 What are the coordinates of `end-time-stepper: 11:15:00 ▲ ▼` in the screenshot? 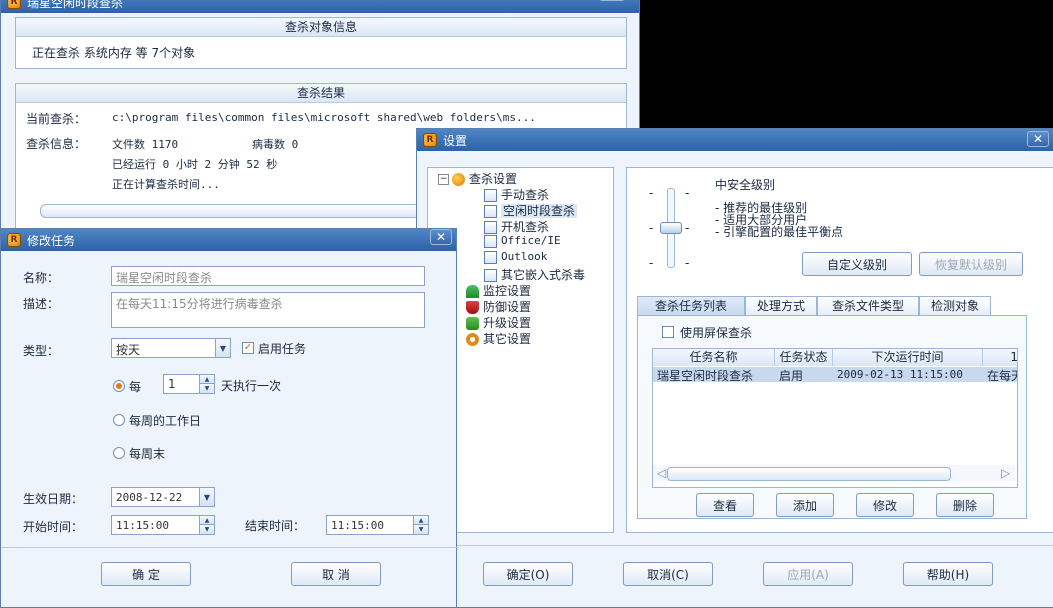 It's located at (377, 525).